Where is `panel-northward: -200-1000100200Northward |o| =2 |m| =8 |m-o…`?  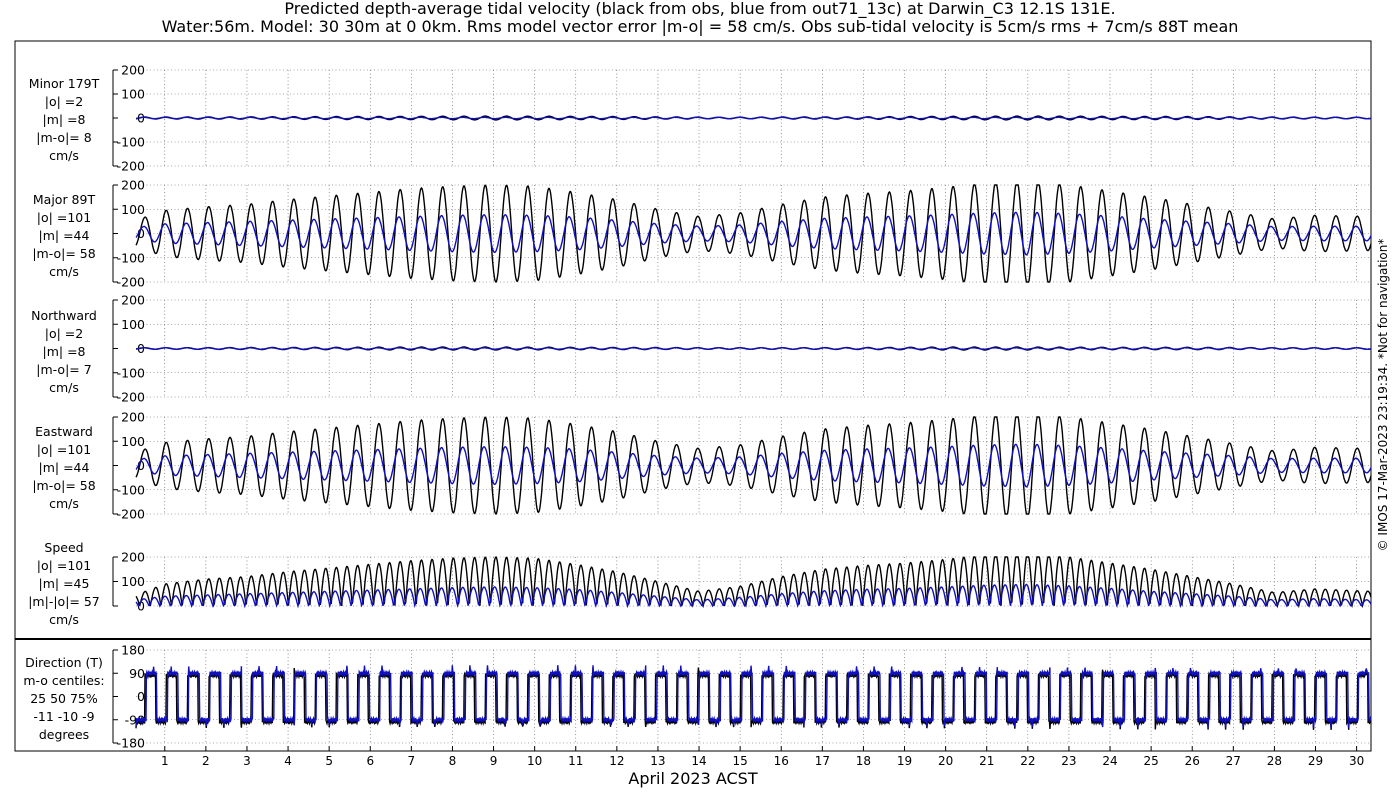 panel-northward: -200-1000100200Northward |o| =2 |m| =8 |m-o… is located at coordinates (701, 349).